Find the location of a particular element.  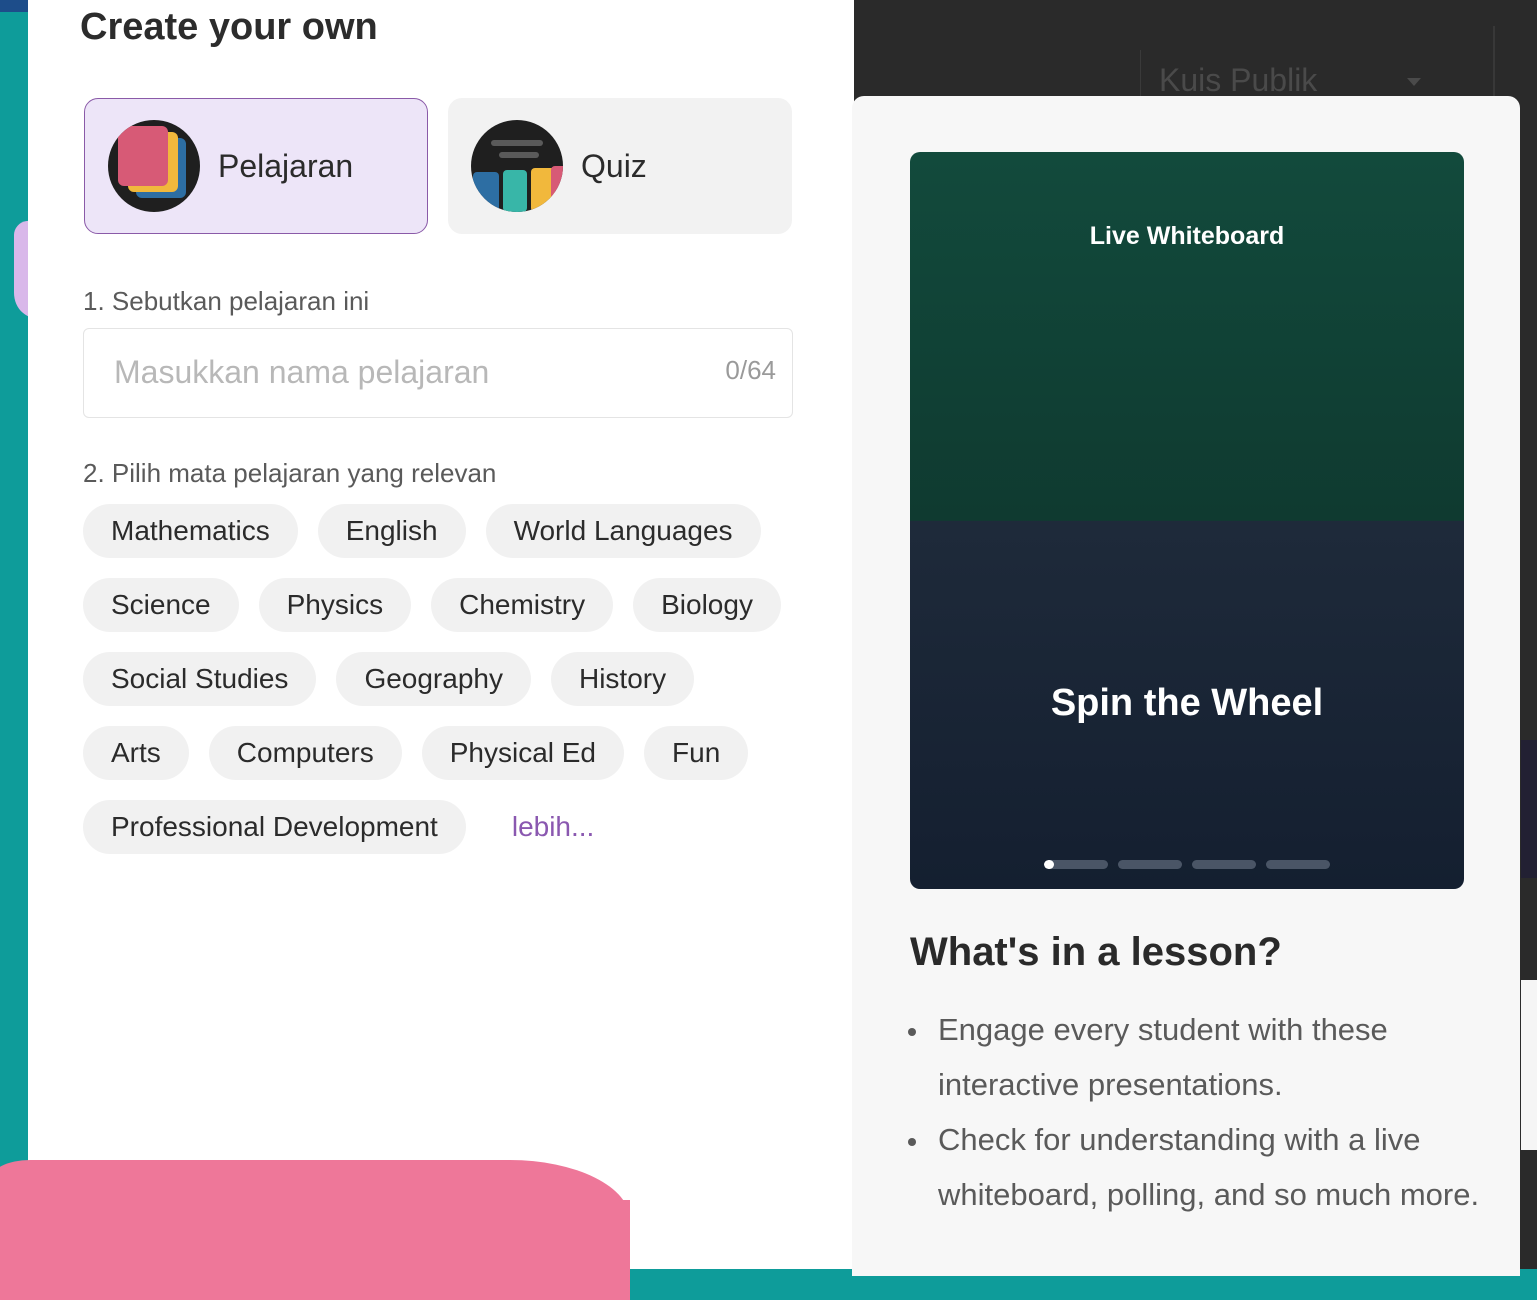

subject-chip: Science is located at coordinates (161, 605).